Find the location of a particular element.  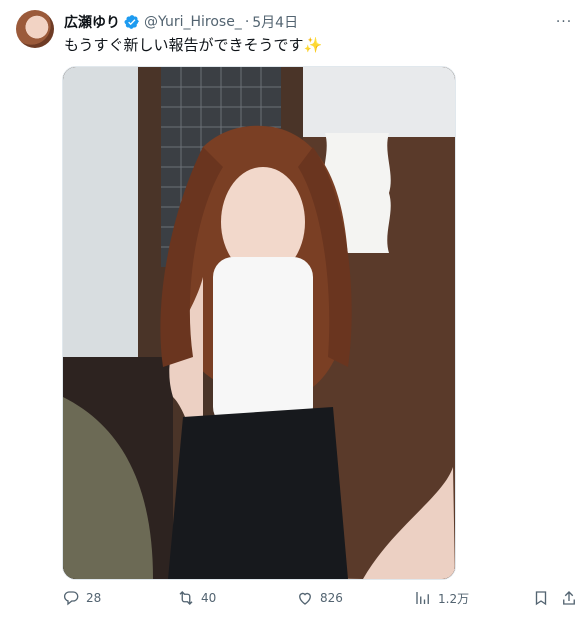

bookmark-icon is located at coordinates (541, 598).